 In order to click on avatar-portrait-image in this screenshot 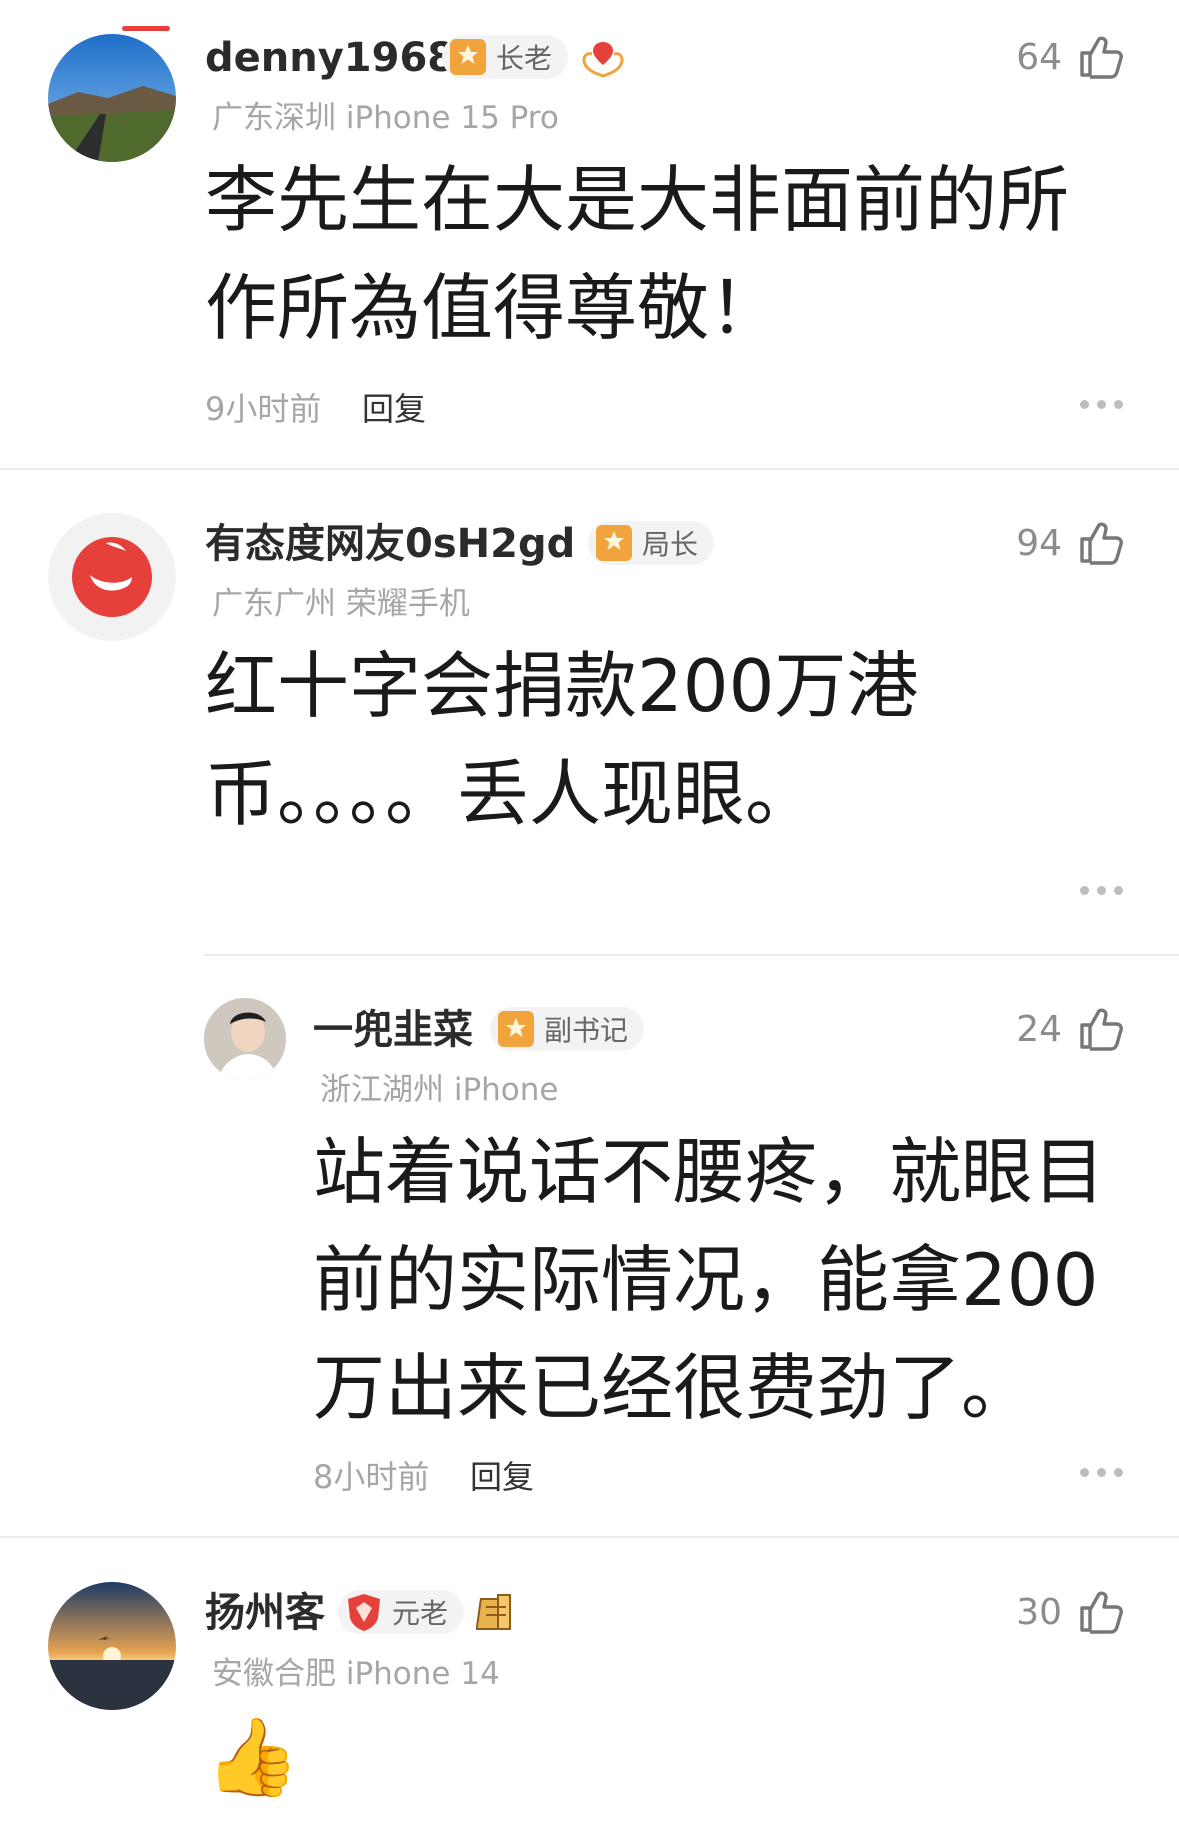, I will do `click(245, 1039)`.